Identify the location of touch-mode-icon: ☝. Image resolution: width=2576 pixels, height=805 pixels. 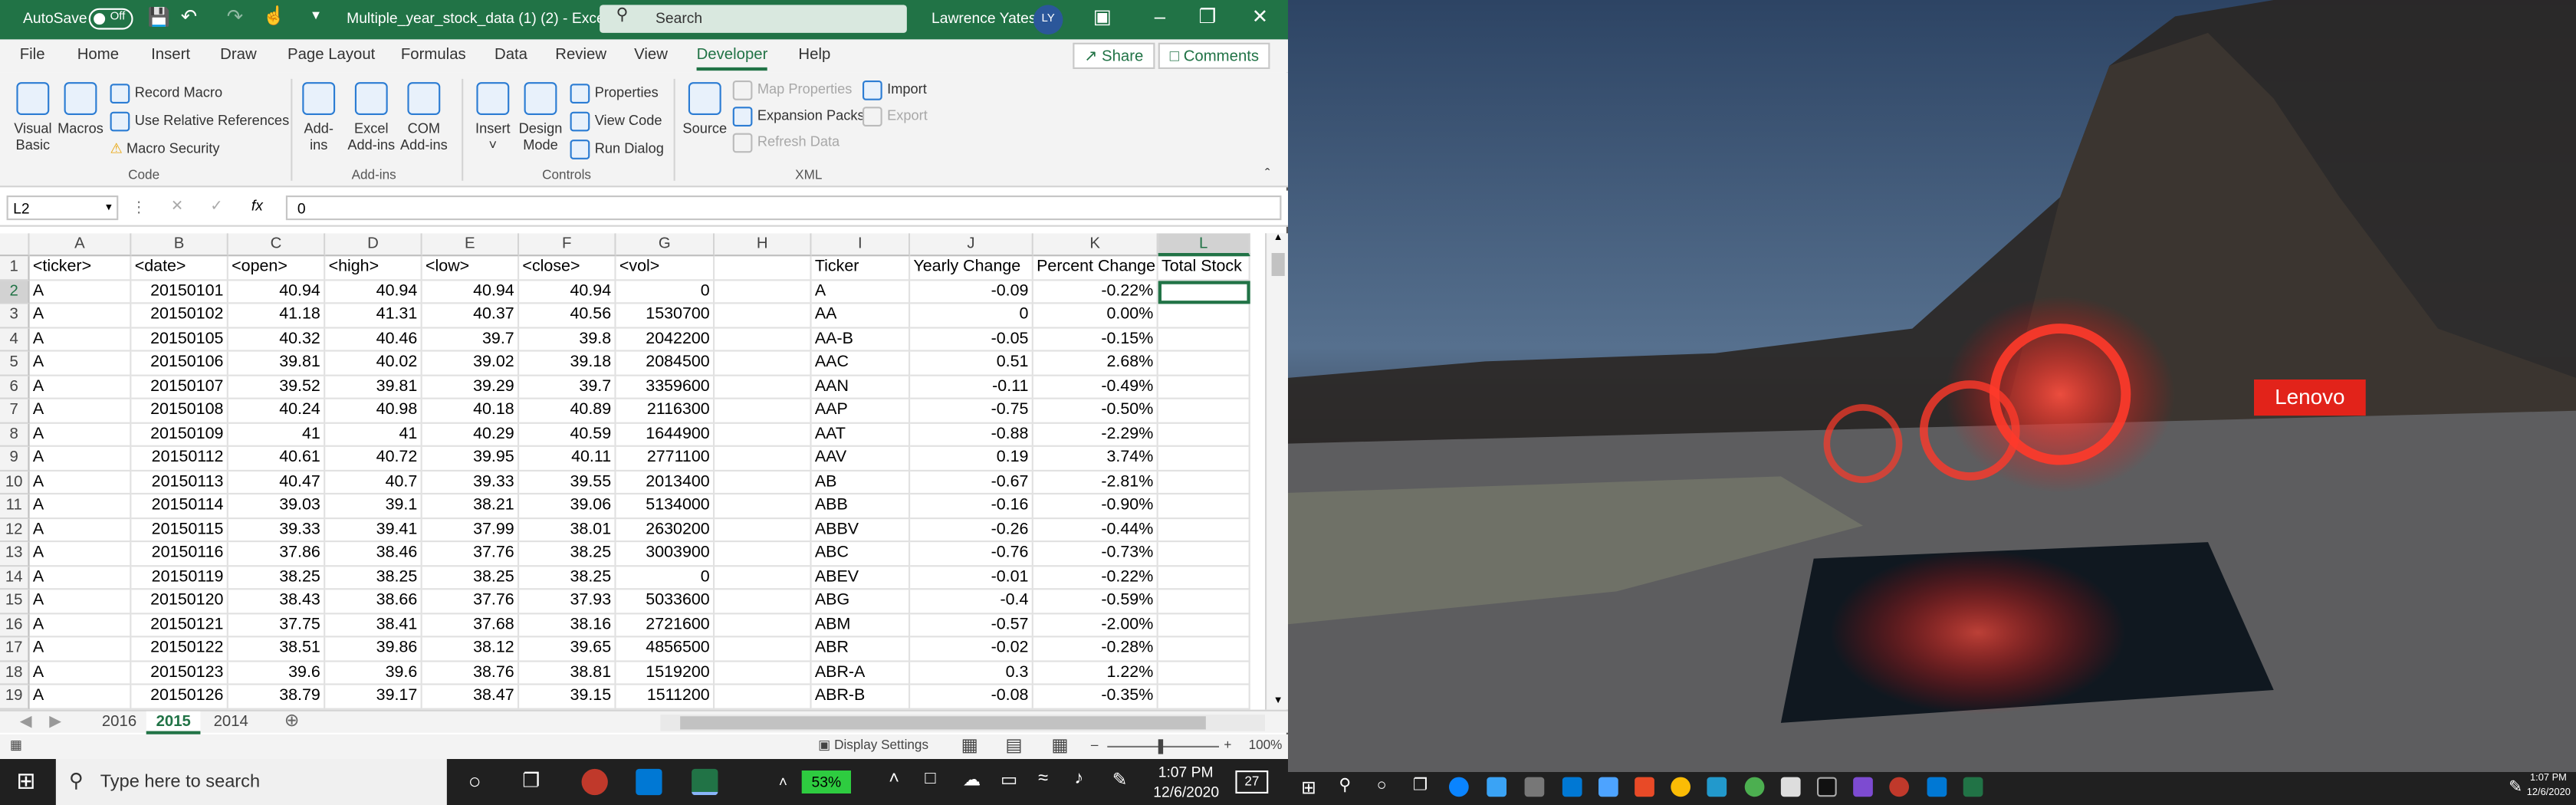
(274, 16).